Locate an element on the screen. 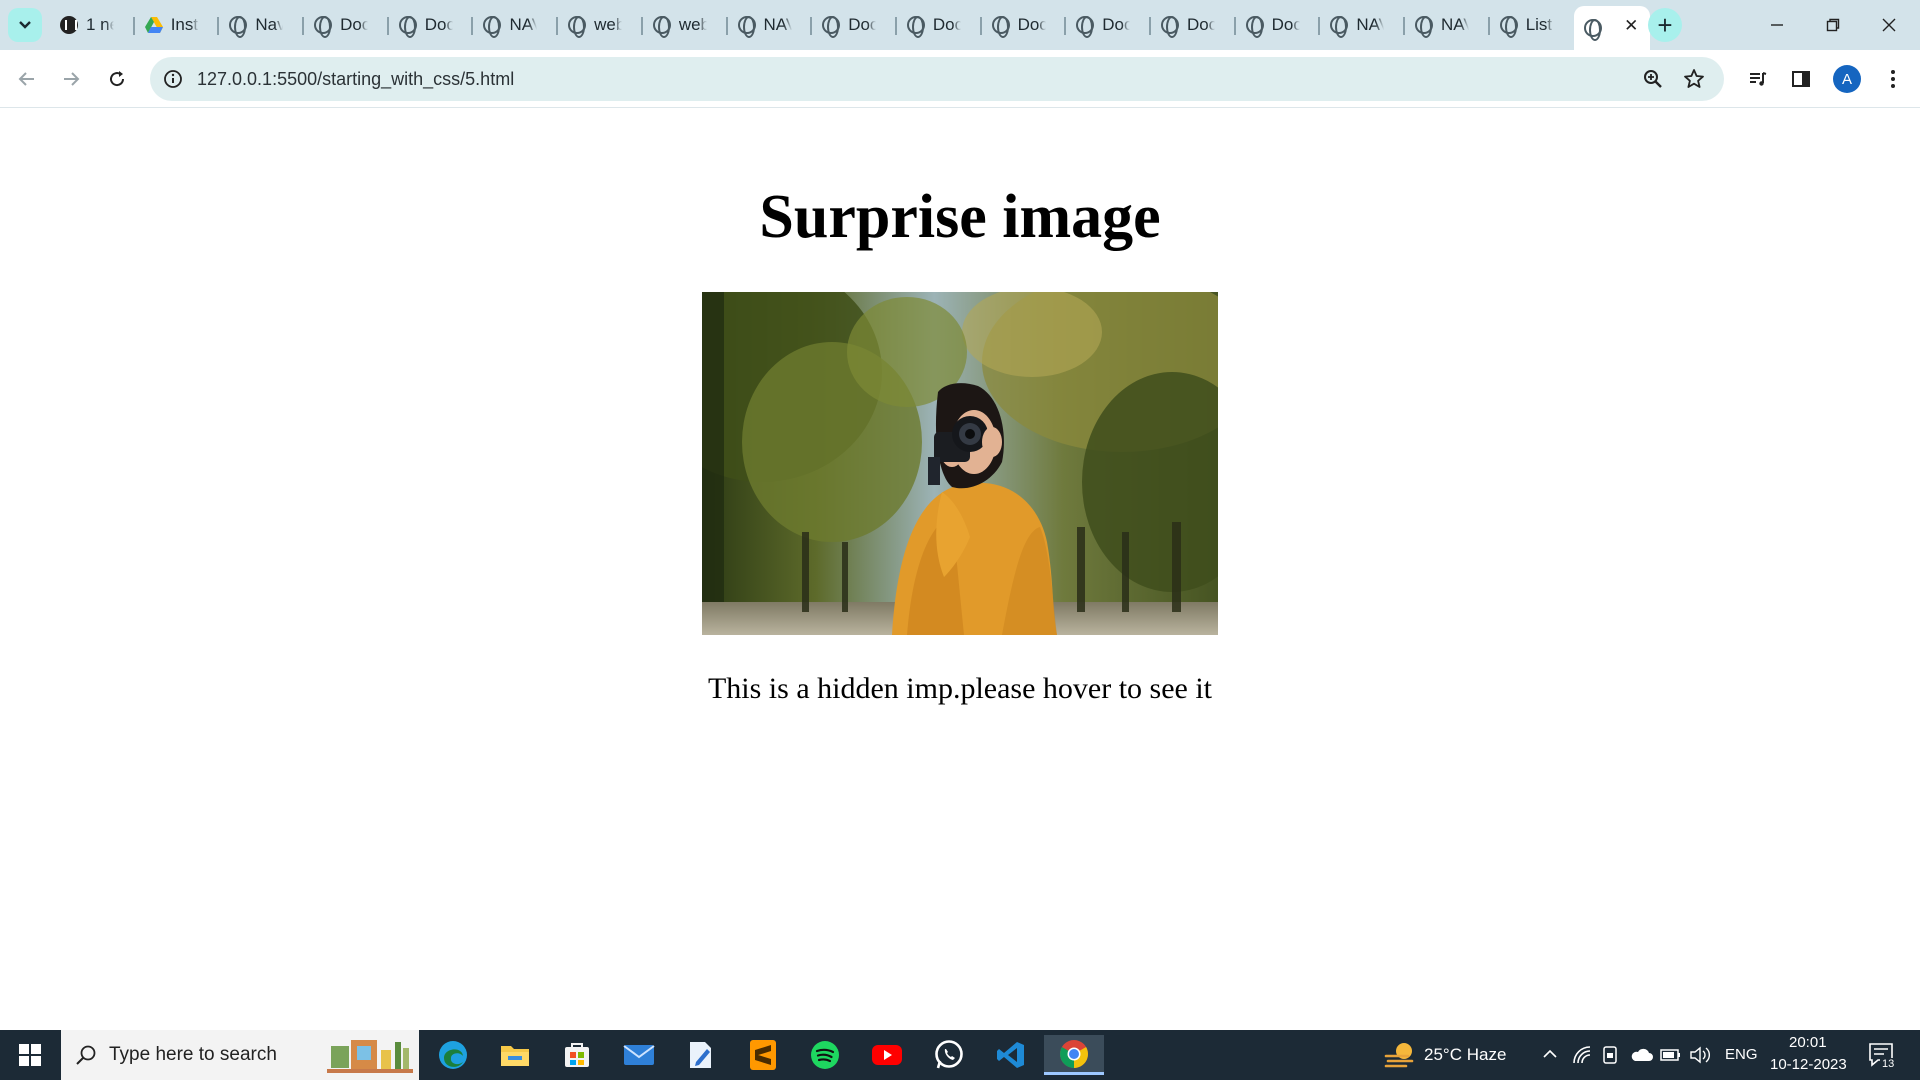  active-tab: ✕ is located at coordinates (1612, 28).